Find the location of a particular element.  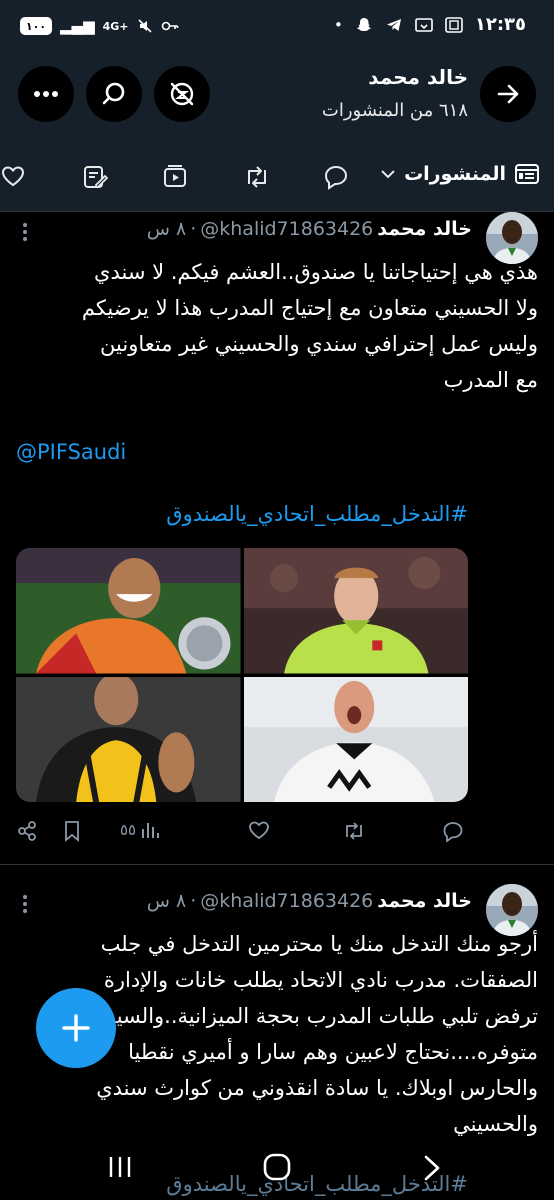

likes-icon is located at coordinates (13, 176).